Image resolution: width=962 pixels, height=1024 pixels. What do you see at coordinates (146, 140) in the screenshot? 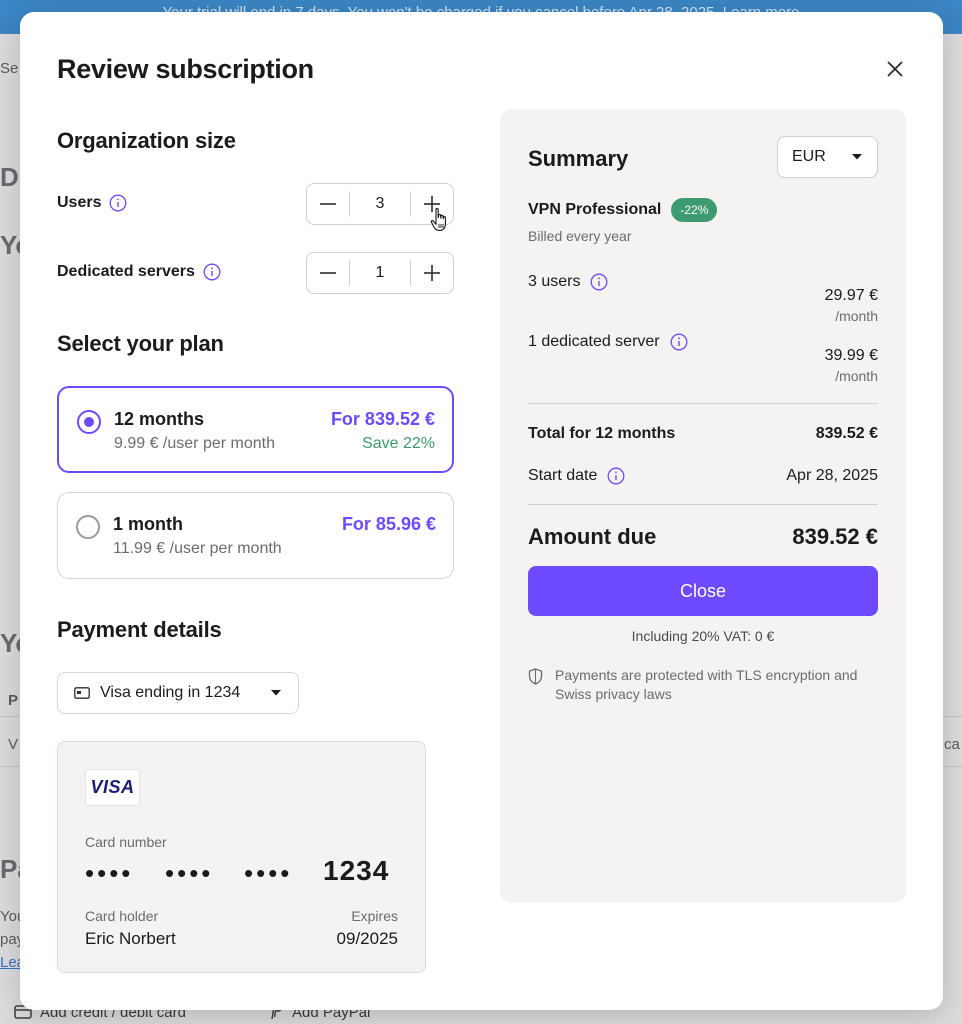
I see `org-size-title: Organization size` at bounding box center [146, 140].